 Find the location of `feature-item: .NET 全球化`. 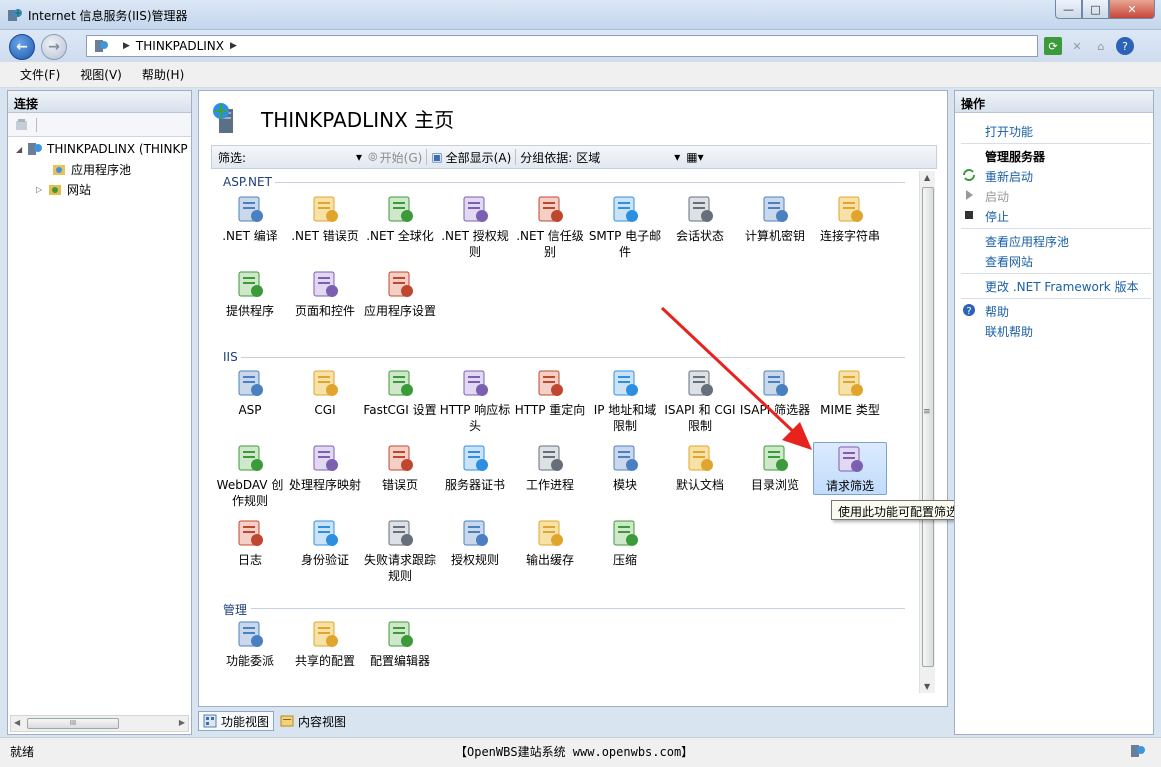

feature-item: .NET 全球化 is located at coordinates (400, 218).